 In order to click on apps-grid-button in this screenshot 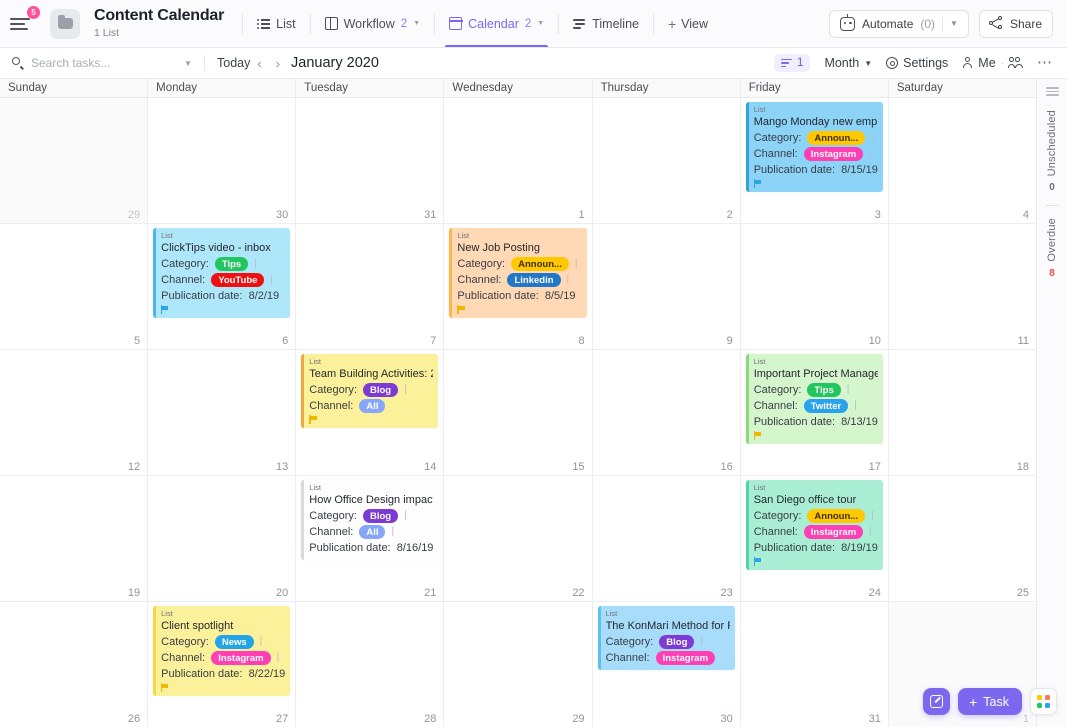, I will do `click(1043, 701)`.